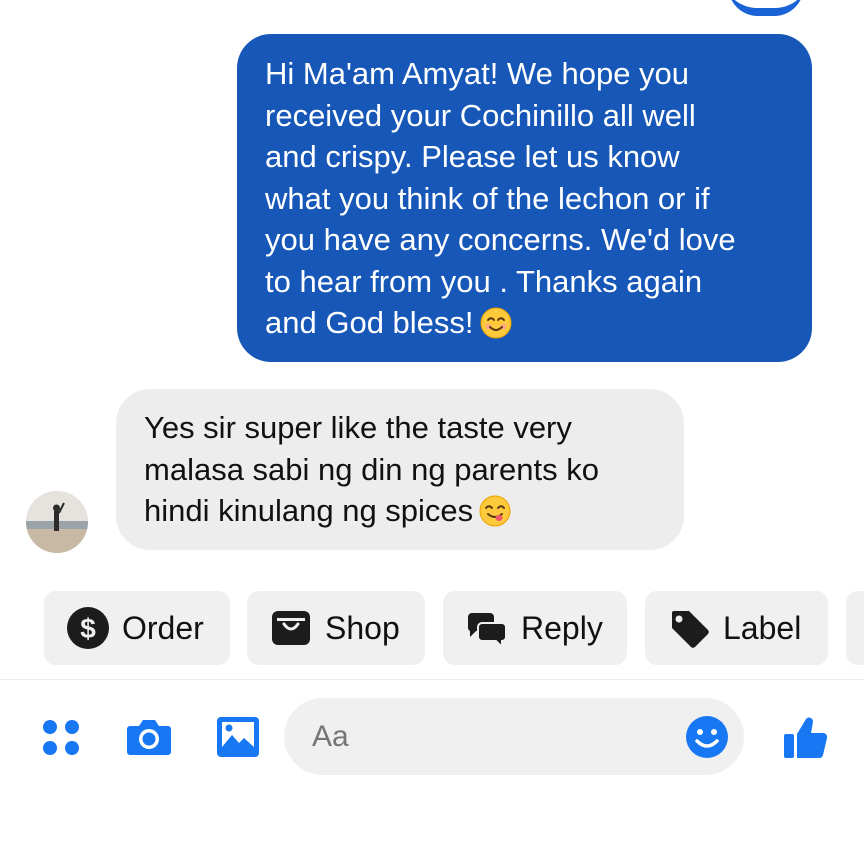 The width and height of the screenshot is (864, 864). What do you see at coordinates (496, 323) in the screenshot?
I see `smiling-face-emoji-icon` at bounding box center [496, 323].